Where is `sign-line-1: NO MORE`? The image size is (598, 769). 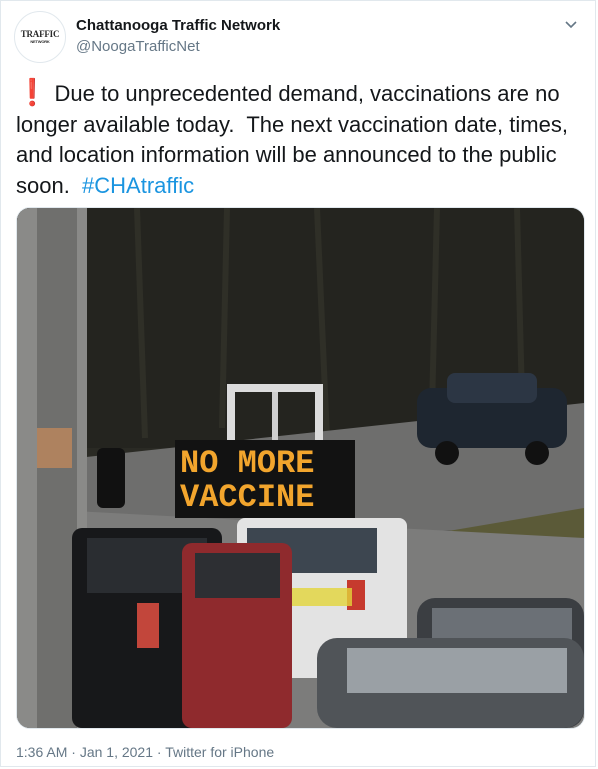
sign-line-1: NO MORE is located at coordinates (247, 463).